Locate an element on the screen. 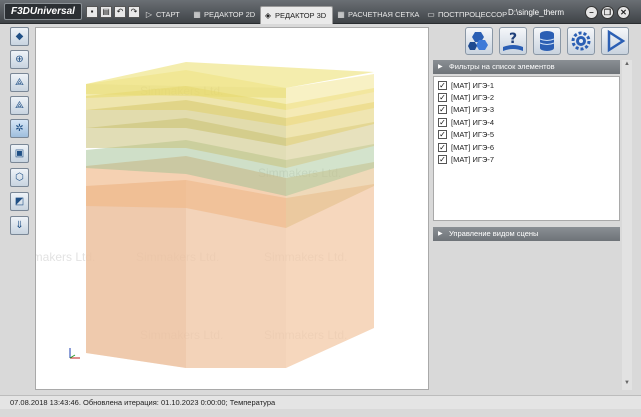 The width and height of the screenshot is (641, 417). export-icon: ⇓ is located at coordinates (19, 225).